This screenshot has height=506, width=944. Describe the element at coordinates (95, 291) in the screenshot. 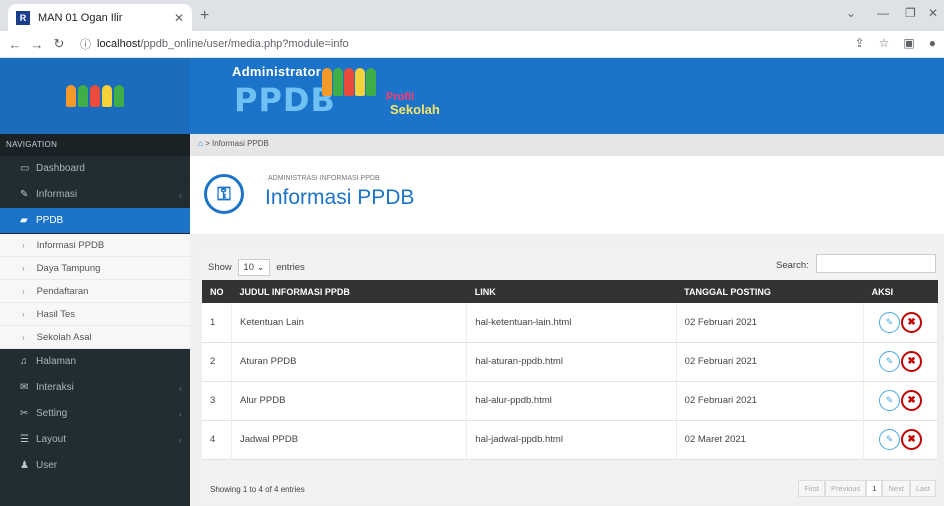

I see `submenu-item-pendaftaran: › Pendaftaran` at that location.